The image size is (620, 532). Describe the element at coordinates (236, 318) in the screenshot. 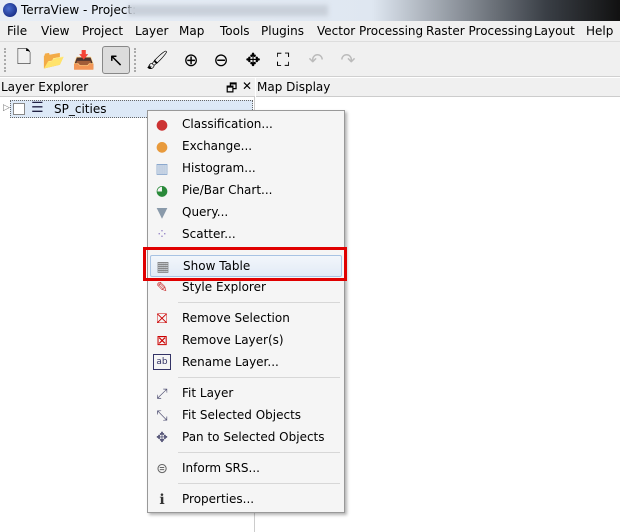

I see `menu-item-label: Remove Selection` at that location.